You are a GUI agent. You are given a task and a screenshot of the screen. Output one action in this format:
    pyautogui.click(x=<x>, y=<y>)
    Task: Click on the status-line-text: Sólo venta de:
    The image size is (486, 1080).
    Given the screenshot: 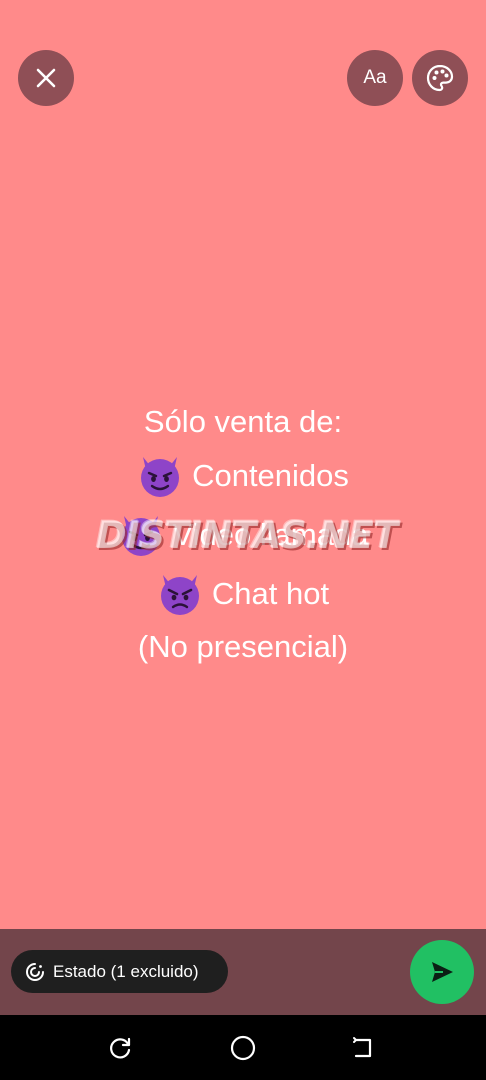 What is the action you would take?
    pyautogui.click(x=243, y=421)
    